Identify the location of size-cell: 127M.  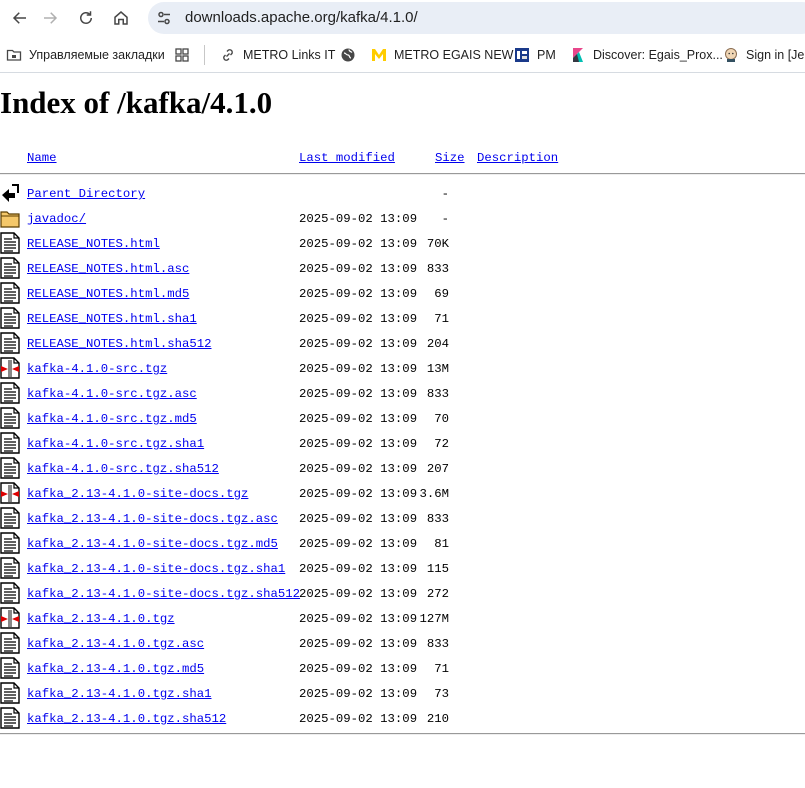
(434, 619).